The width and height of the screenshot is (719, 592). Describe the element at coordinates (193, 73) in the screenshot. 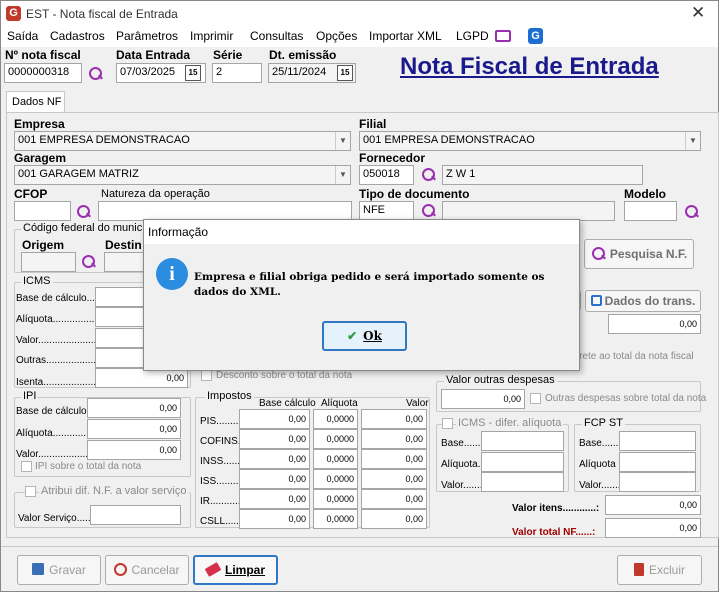

I see `calendar-icon: 15` at that location.